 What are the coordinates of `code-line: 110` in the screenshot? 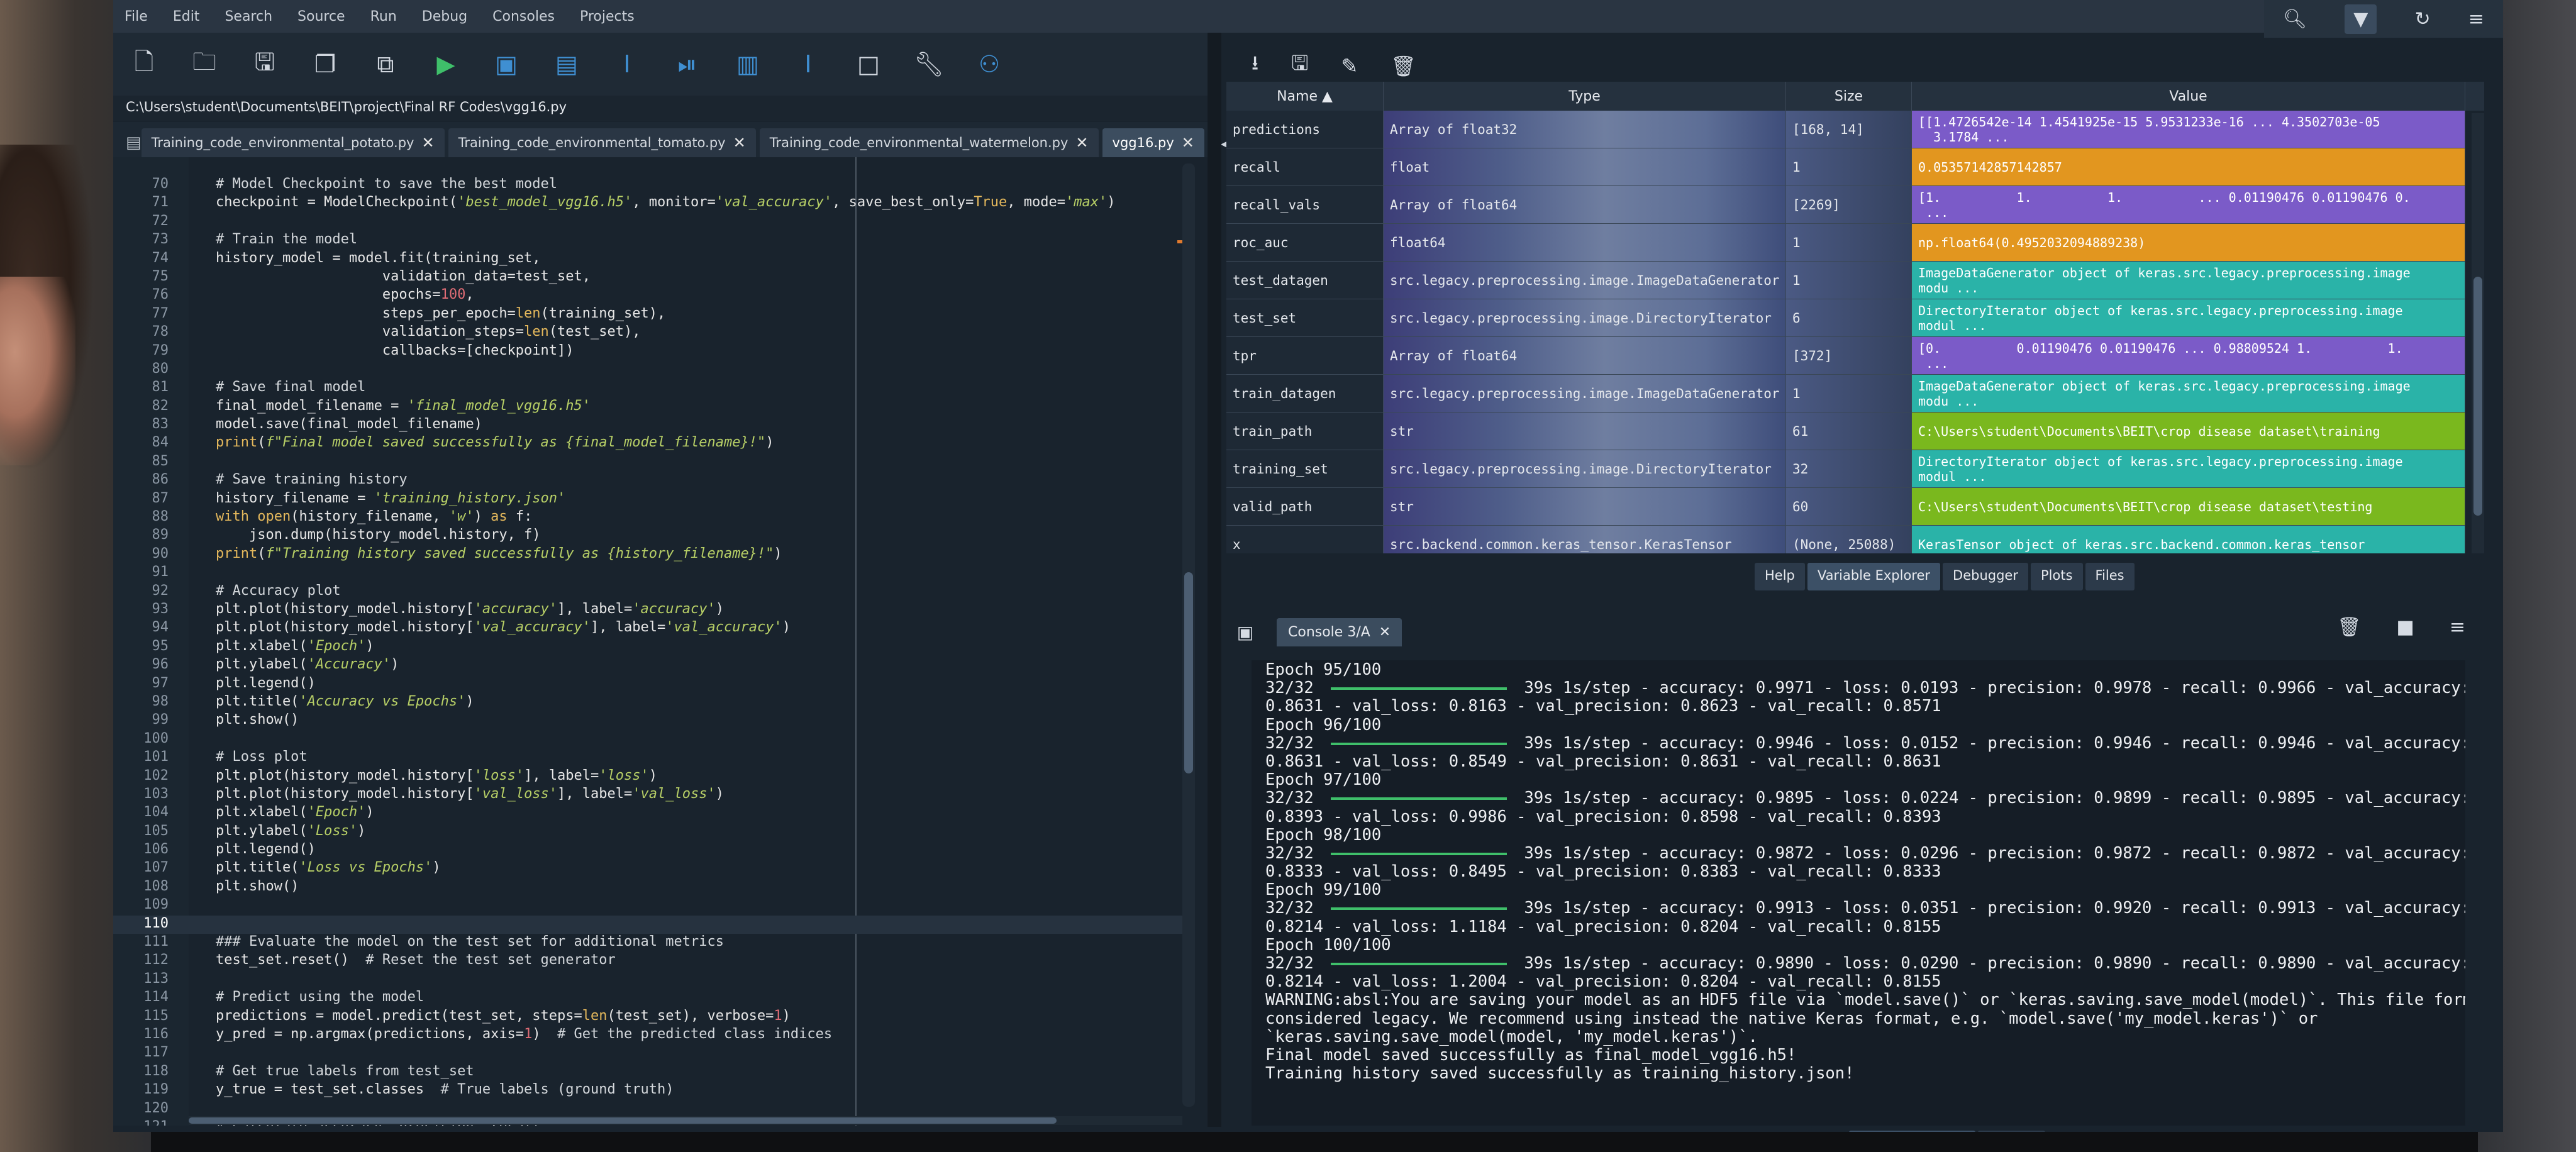 It's located at (654, 924).